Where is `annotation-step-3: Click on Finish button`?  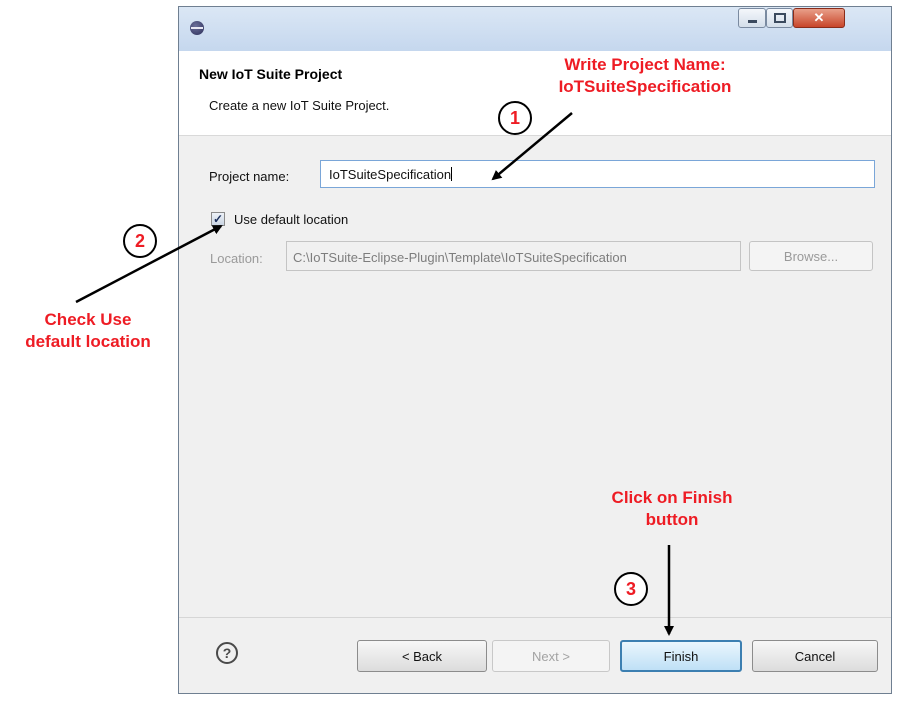 annotation-step-3: Click on Finish button is located at coordinates (672, 509).